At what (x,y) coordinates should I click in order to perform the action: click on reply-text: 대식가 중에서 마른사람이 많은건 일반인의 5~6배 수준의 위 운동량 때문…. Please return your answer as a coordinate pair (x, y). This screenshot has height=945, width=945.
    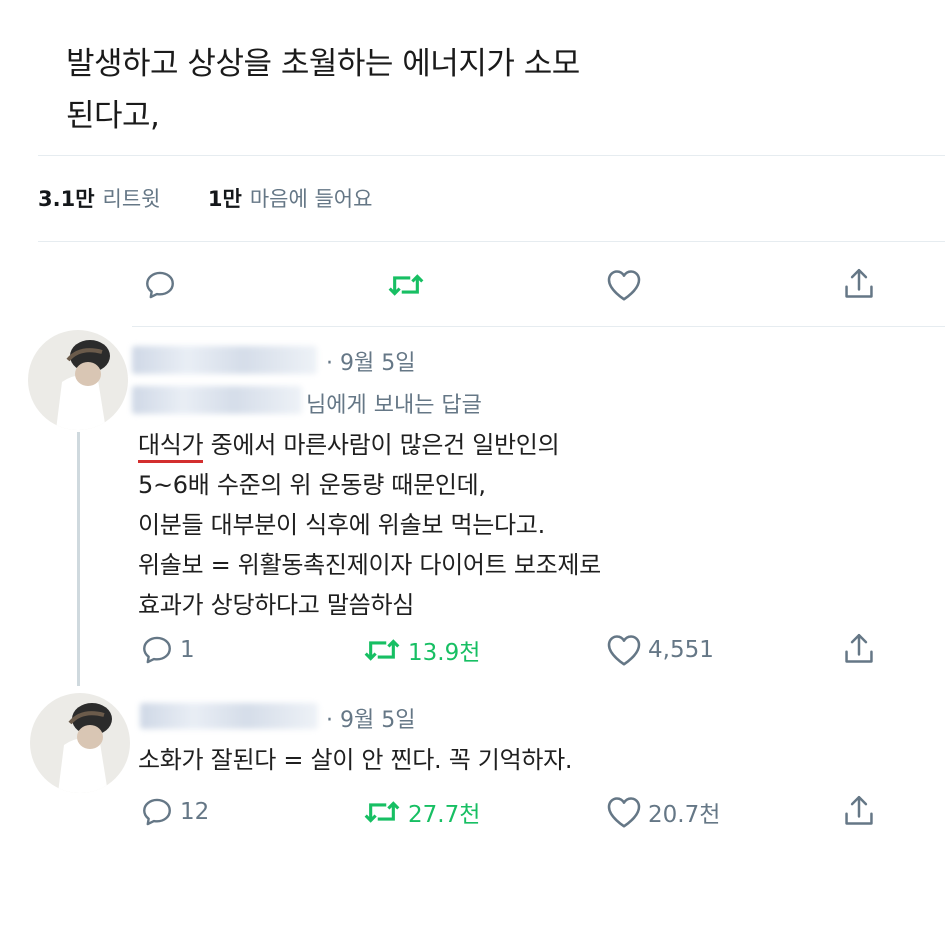
    Looking at the image, I should click on (369, 525).